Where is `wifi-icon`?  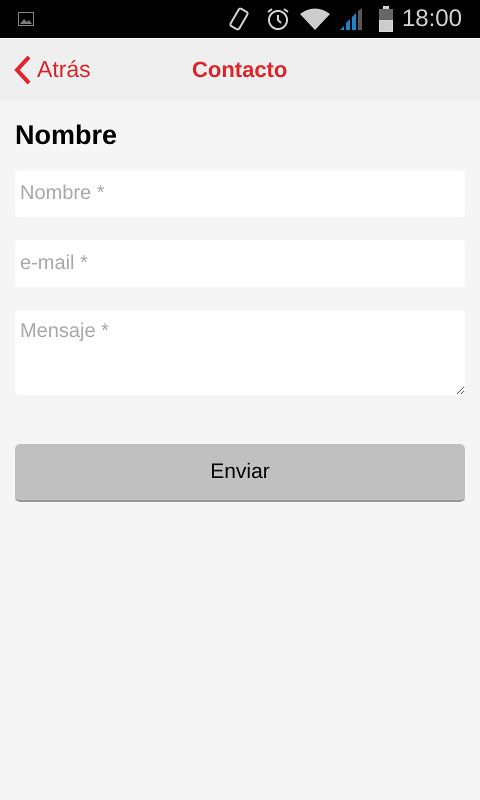
wifi-icon is located at coordinates (315, 19).